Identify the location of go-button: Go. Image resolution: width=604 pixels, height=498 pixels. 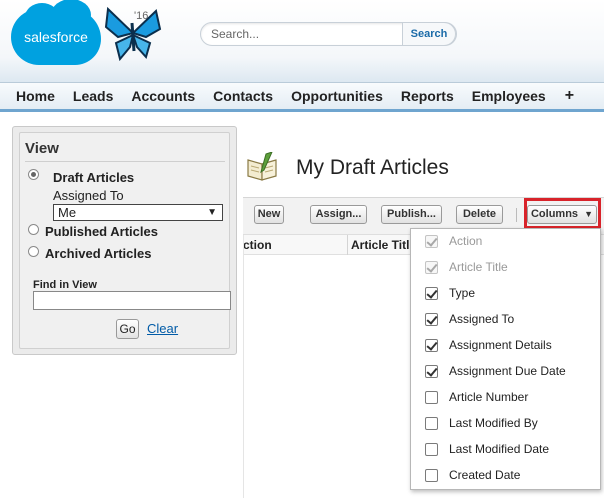
(127, 329).